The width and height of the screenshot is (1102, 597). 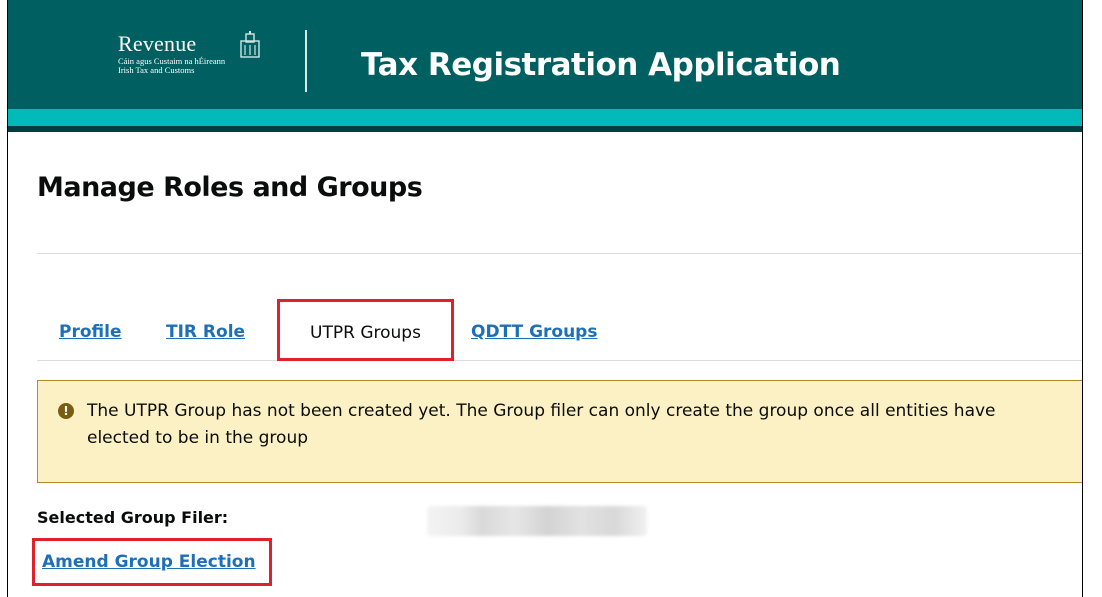 What do you see at coordinates (545, 129) in the screenshot?
I see `header-dark-stripe` at bounding box center [545, 129].